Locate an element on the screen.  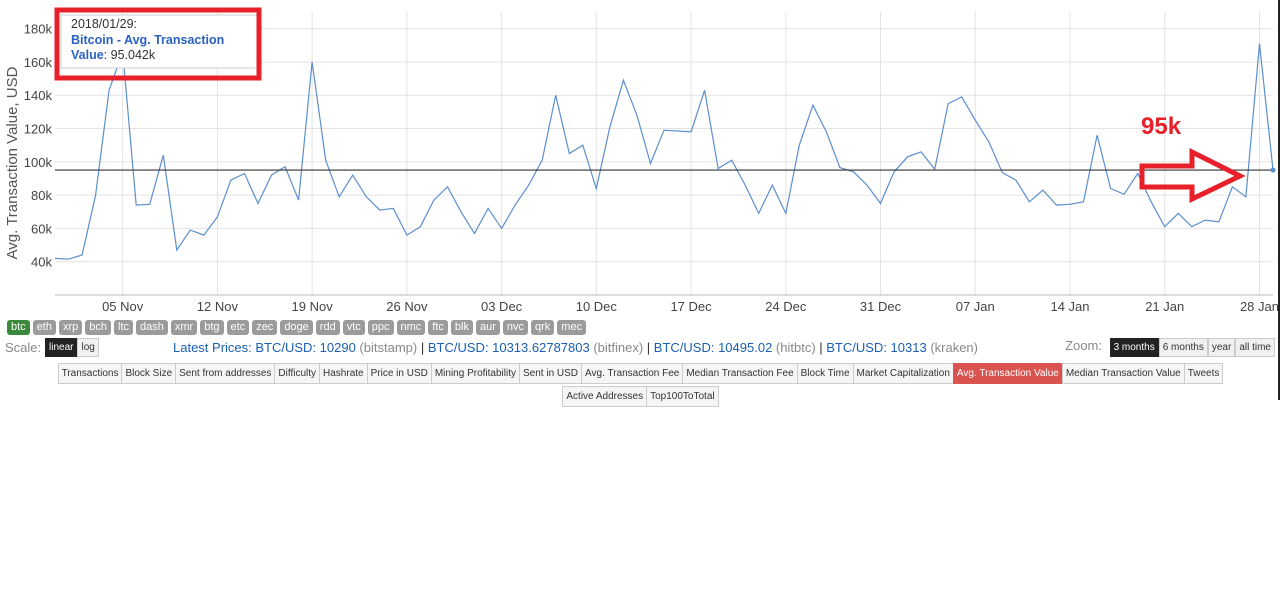
x-tick-label: 05 Nov is located at coordinates (123, 306).